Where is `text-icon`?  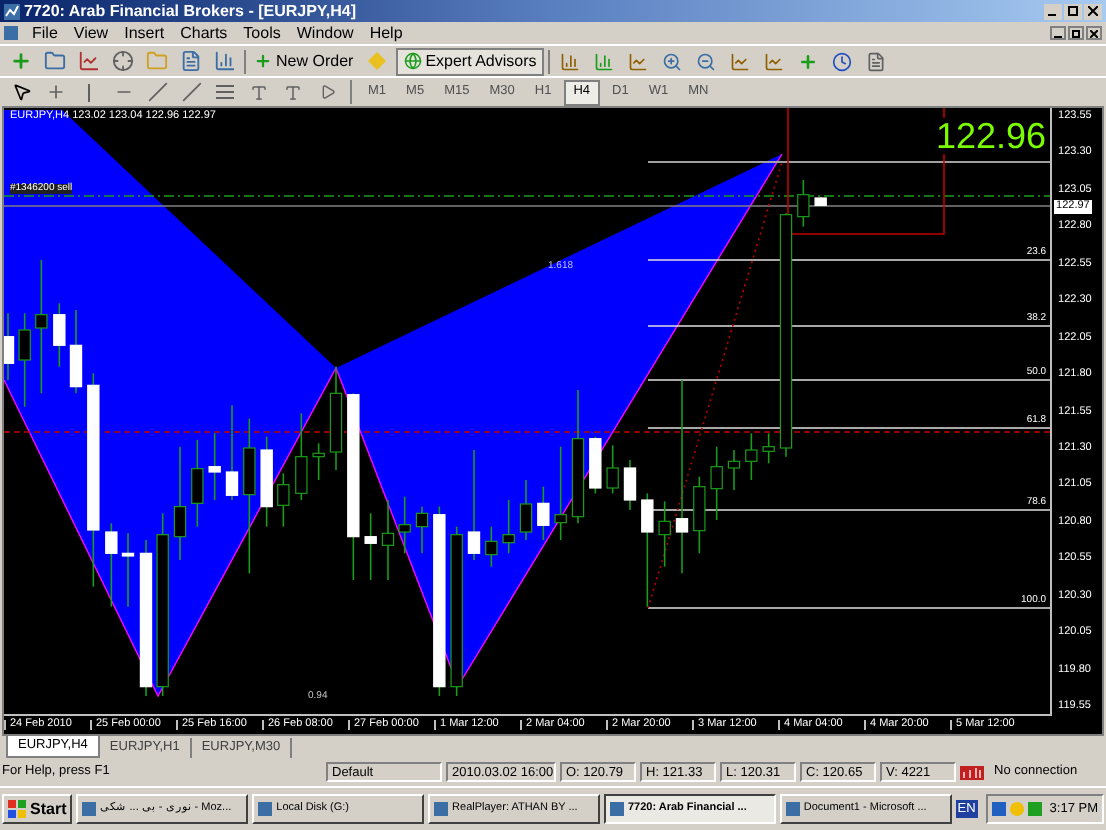
text-icon is located at coordinates (259, 92).